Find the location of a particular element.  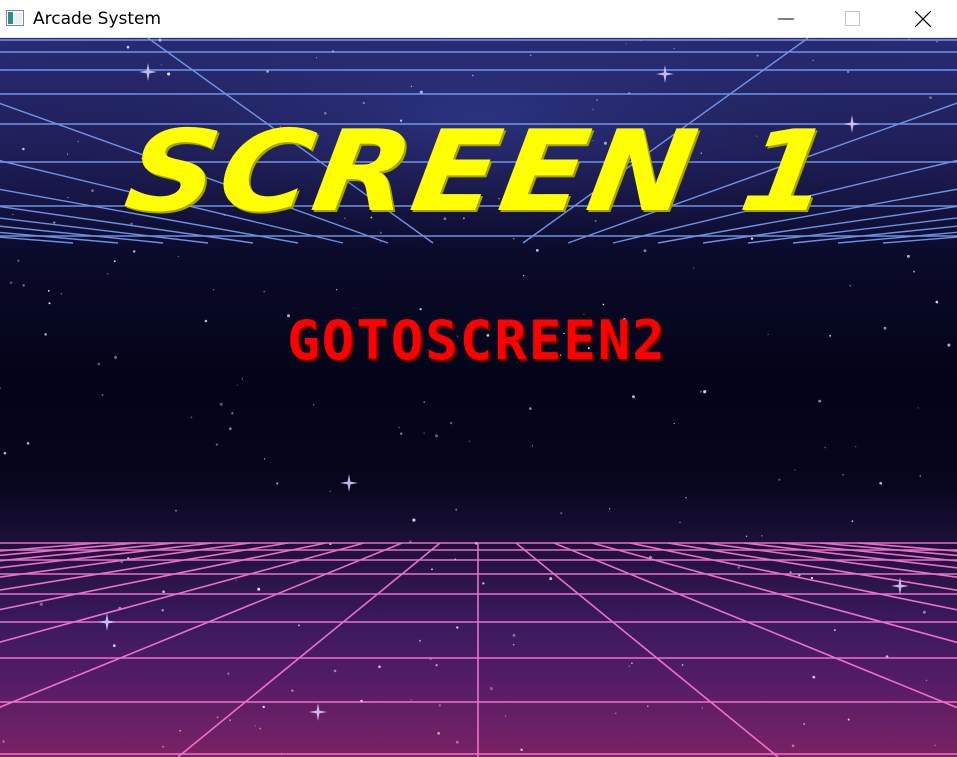

maximize-button is located at coordinates (853, 19).